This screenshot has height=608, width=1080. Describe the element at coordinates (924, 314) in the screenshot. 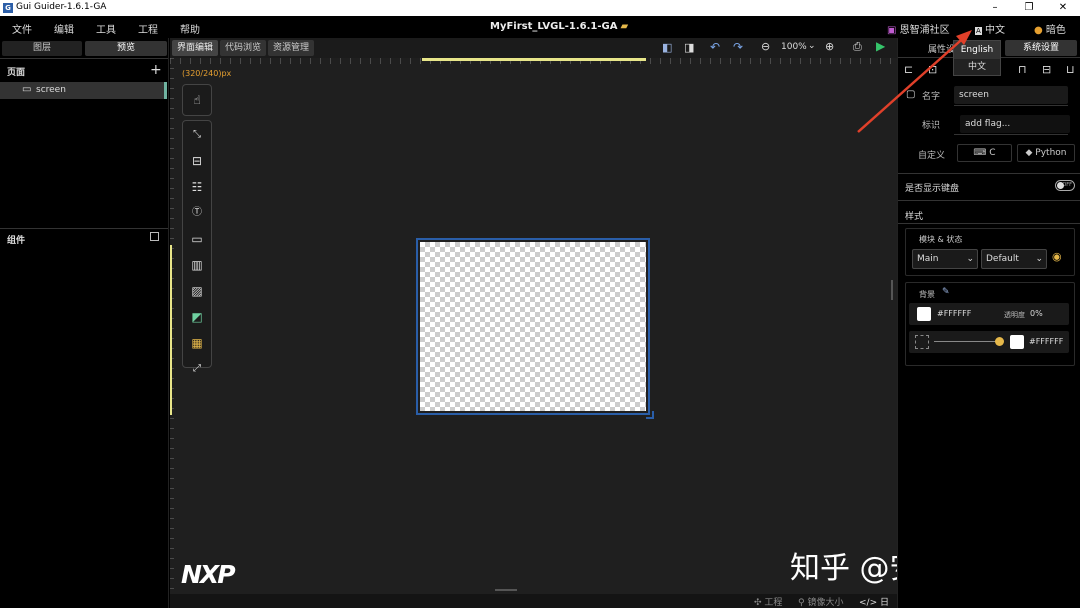

I see `bg-color-swatch` at that location.